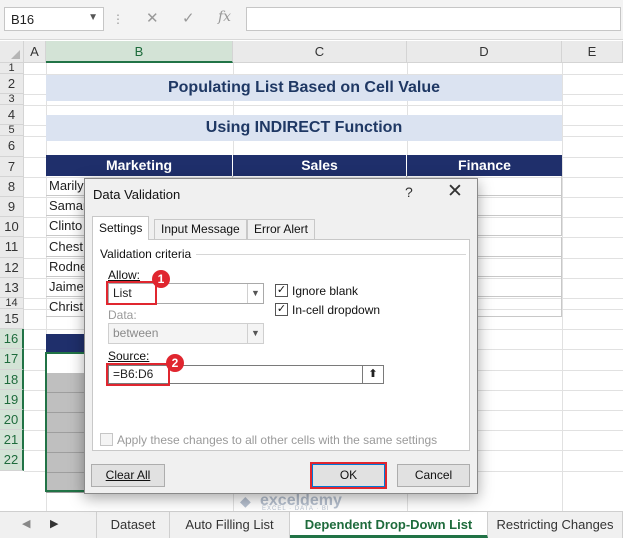 The image size is (623, 538). Describe the element at coordinates (138, 374) in the screenshot. I see `highlight-source` at that location.